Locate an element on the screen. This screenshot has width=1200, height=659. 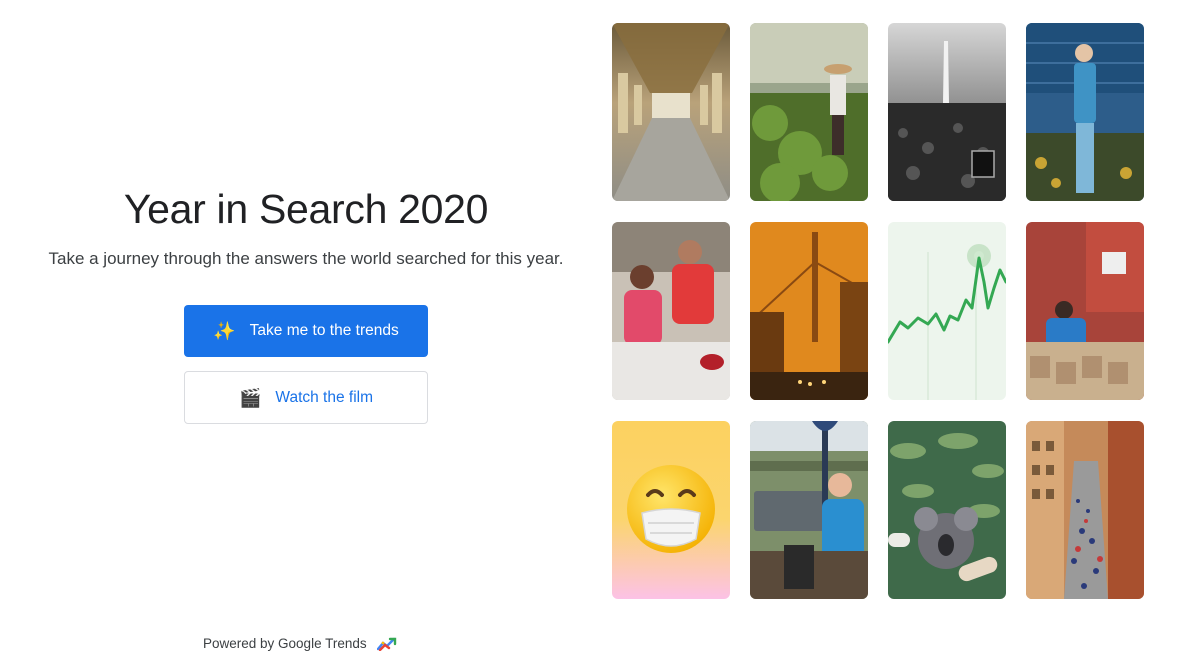
watch-the-film-button: 🎬 Watch the film is located at coordinates (306, 397).